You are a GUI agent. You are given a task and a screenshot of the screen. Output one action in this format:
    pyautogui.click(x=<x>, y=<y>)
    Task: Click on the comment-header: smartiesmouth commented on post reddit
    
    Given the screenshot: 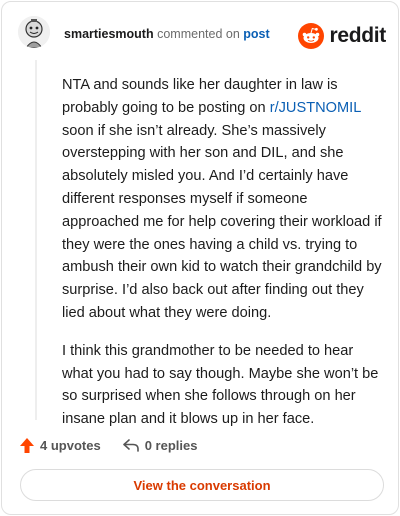 What is the action you would take?
    pyautogui.click(x=202, y=34)
    